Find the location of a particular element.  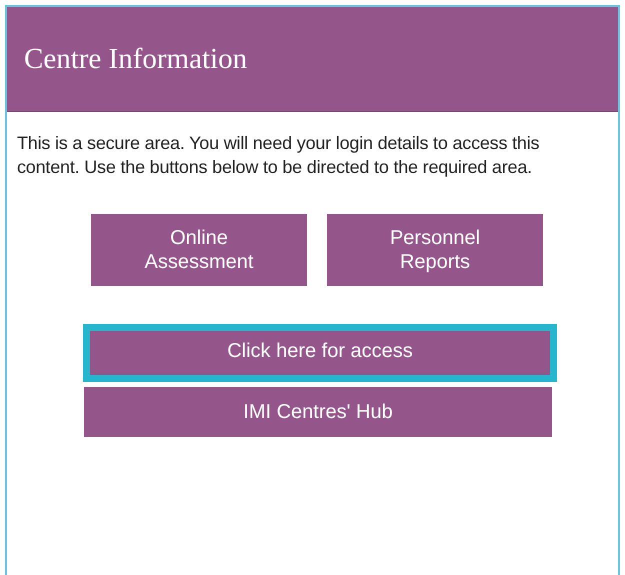

link-button: Personnel Reports is located at coordinates (435, 250).